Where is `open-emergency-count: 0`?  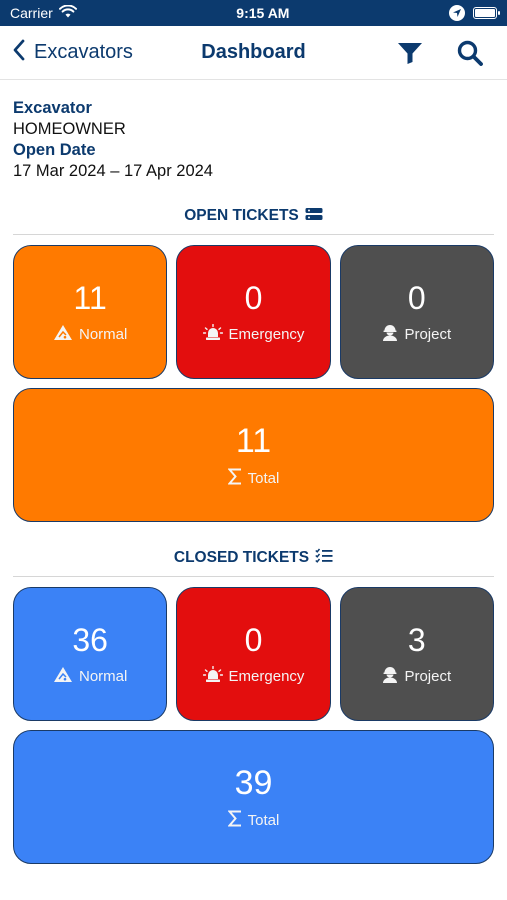 open-emergency-count: 0 is located at coordinates (253, 297).